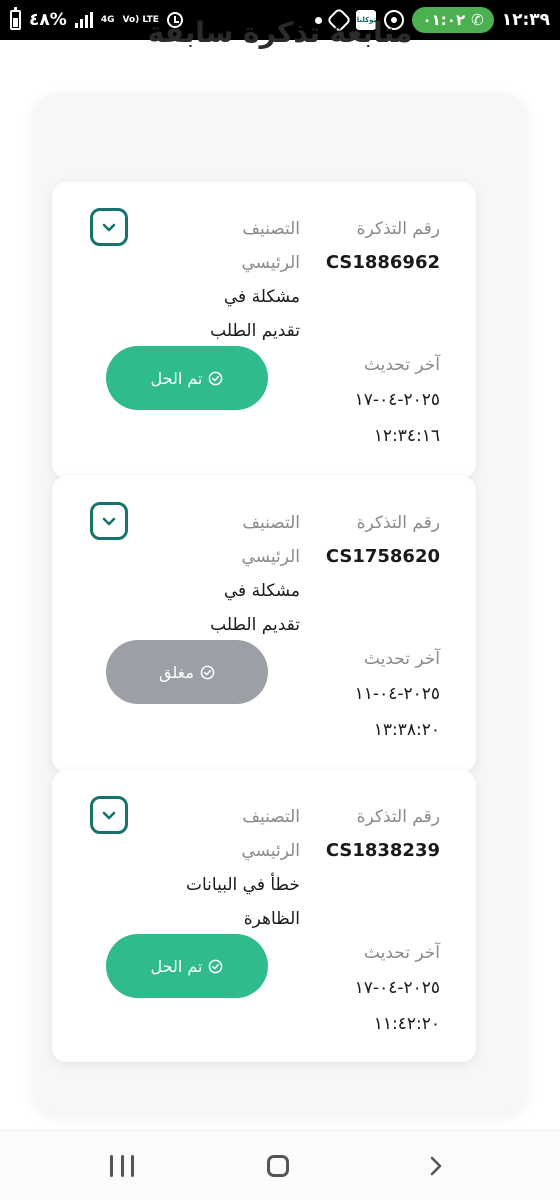 Image resolution: width=560 pixels, height=1200 pixels. I want to click on update-date: ٢٠٢٥-٠٤-١١, so click(397, 694).